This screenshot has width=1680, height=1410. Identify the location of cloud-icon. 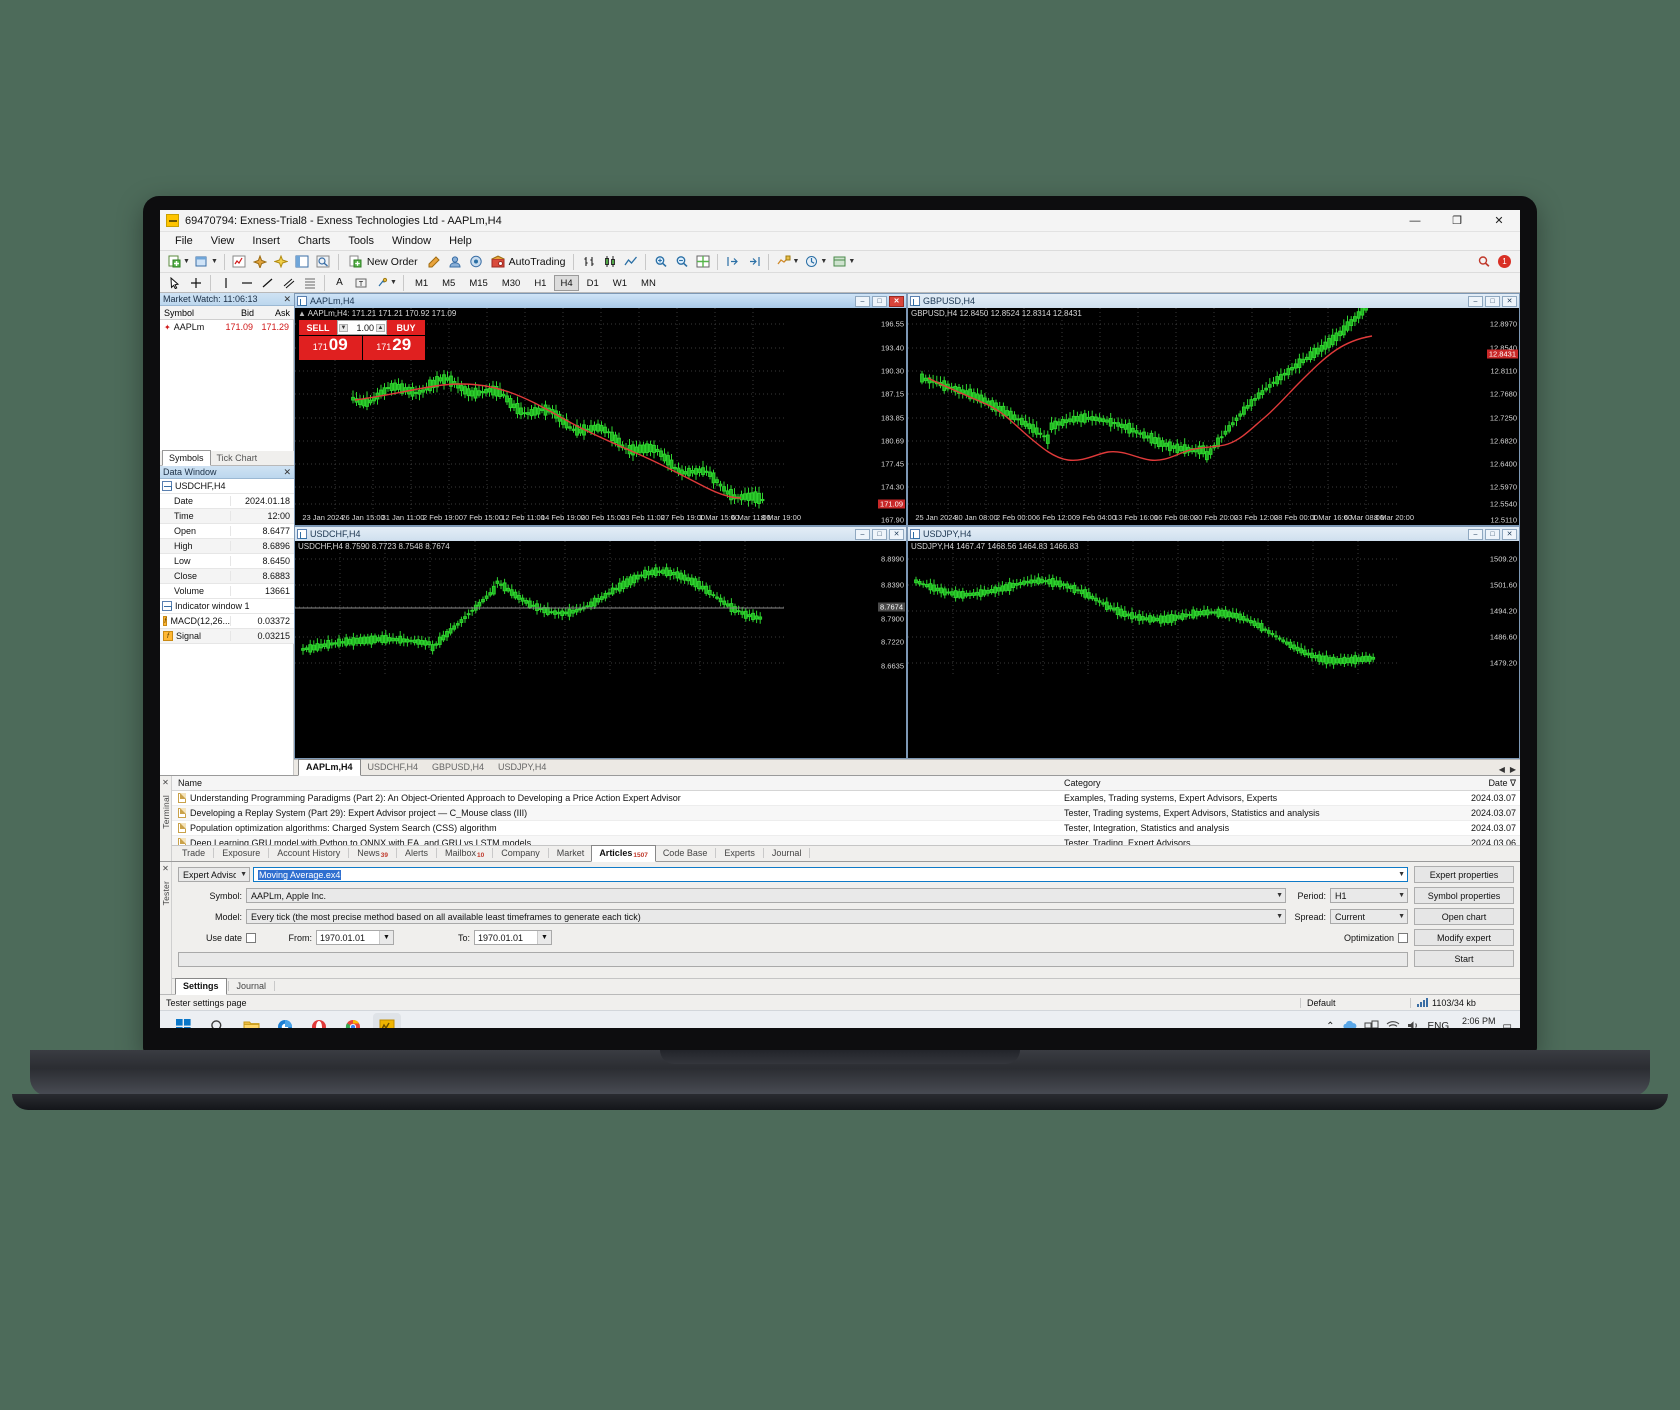
(1349, 1024).